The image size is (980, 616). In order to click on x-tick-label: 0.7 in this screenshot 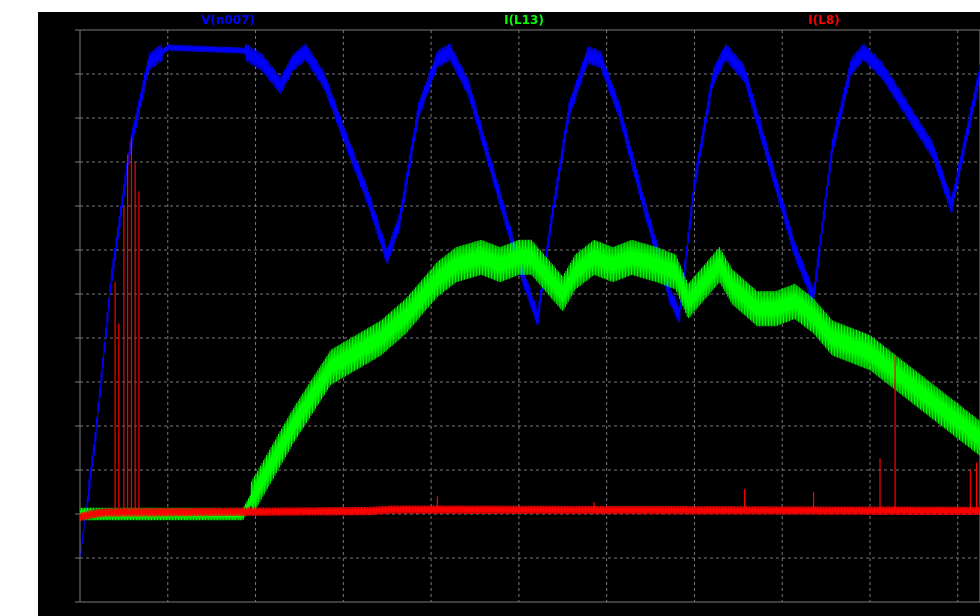, I will do `click(167, 612)`.